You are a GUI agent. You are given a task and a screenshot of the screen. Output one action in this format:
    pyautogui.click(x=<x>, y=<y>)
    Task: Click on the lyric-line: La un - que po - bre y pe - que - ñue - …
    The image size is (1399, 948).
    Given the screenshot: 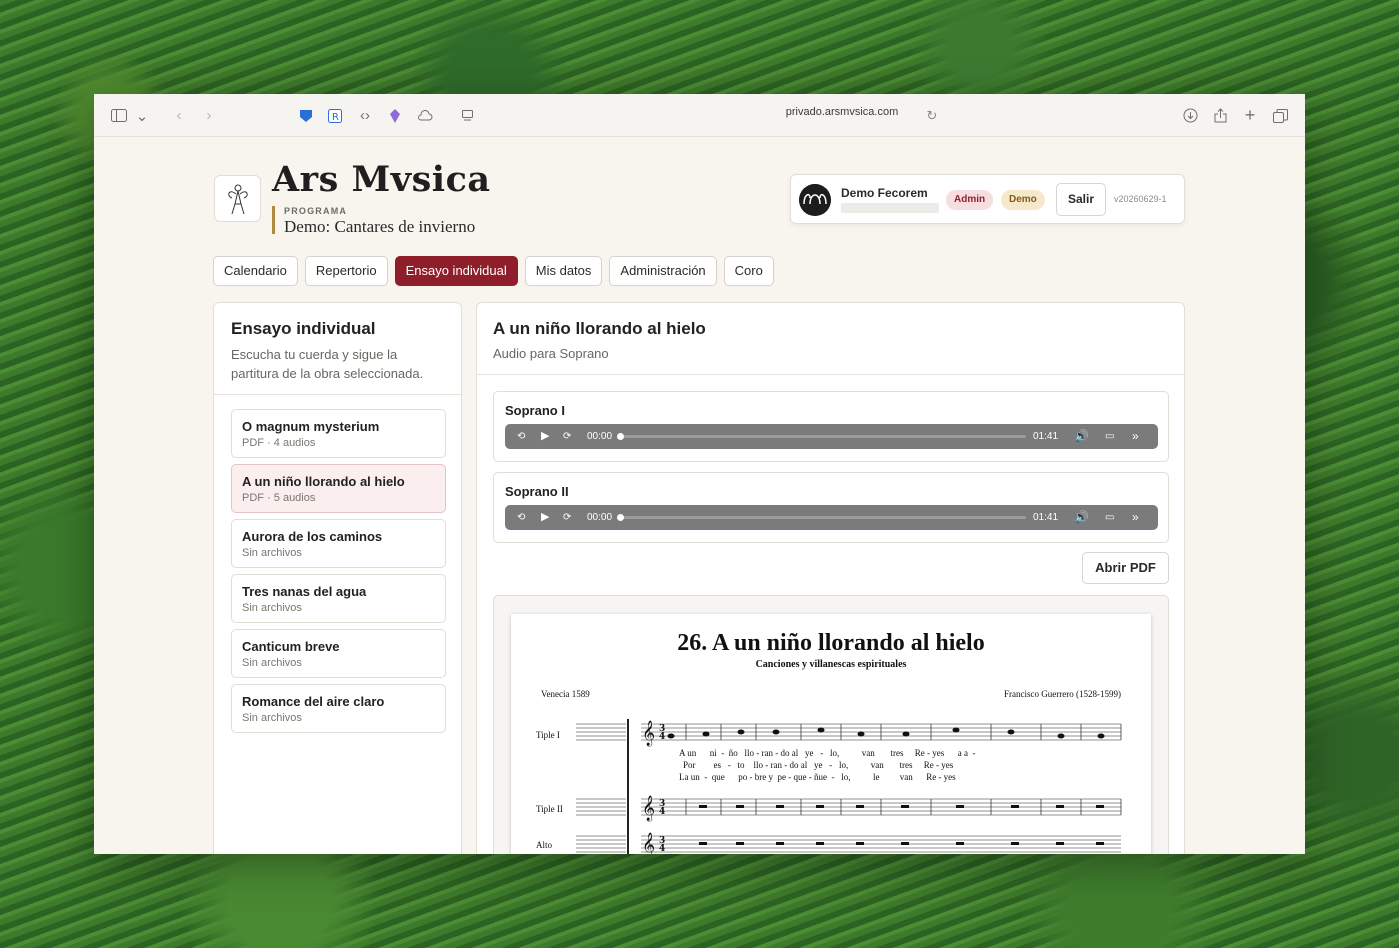 What is the action you would take?
    pyautogui.click(x=817, y=777)
    